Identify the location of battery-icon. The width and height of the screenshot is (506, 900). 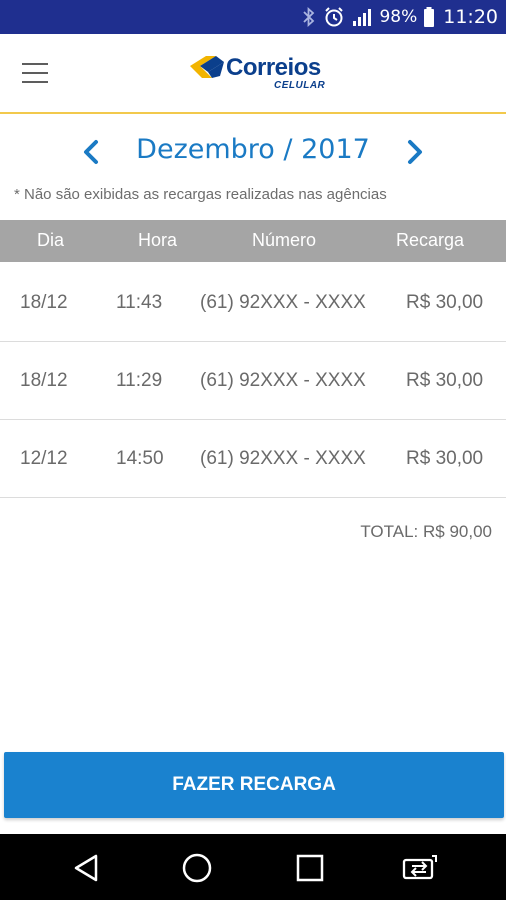
(429, 17).